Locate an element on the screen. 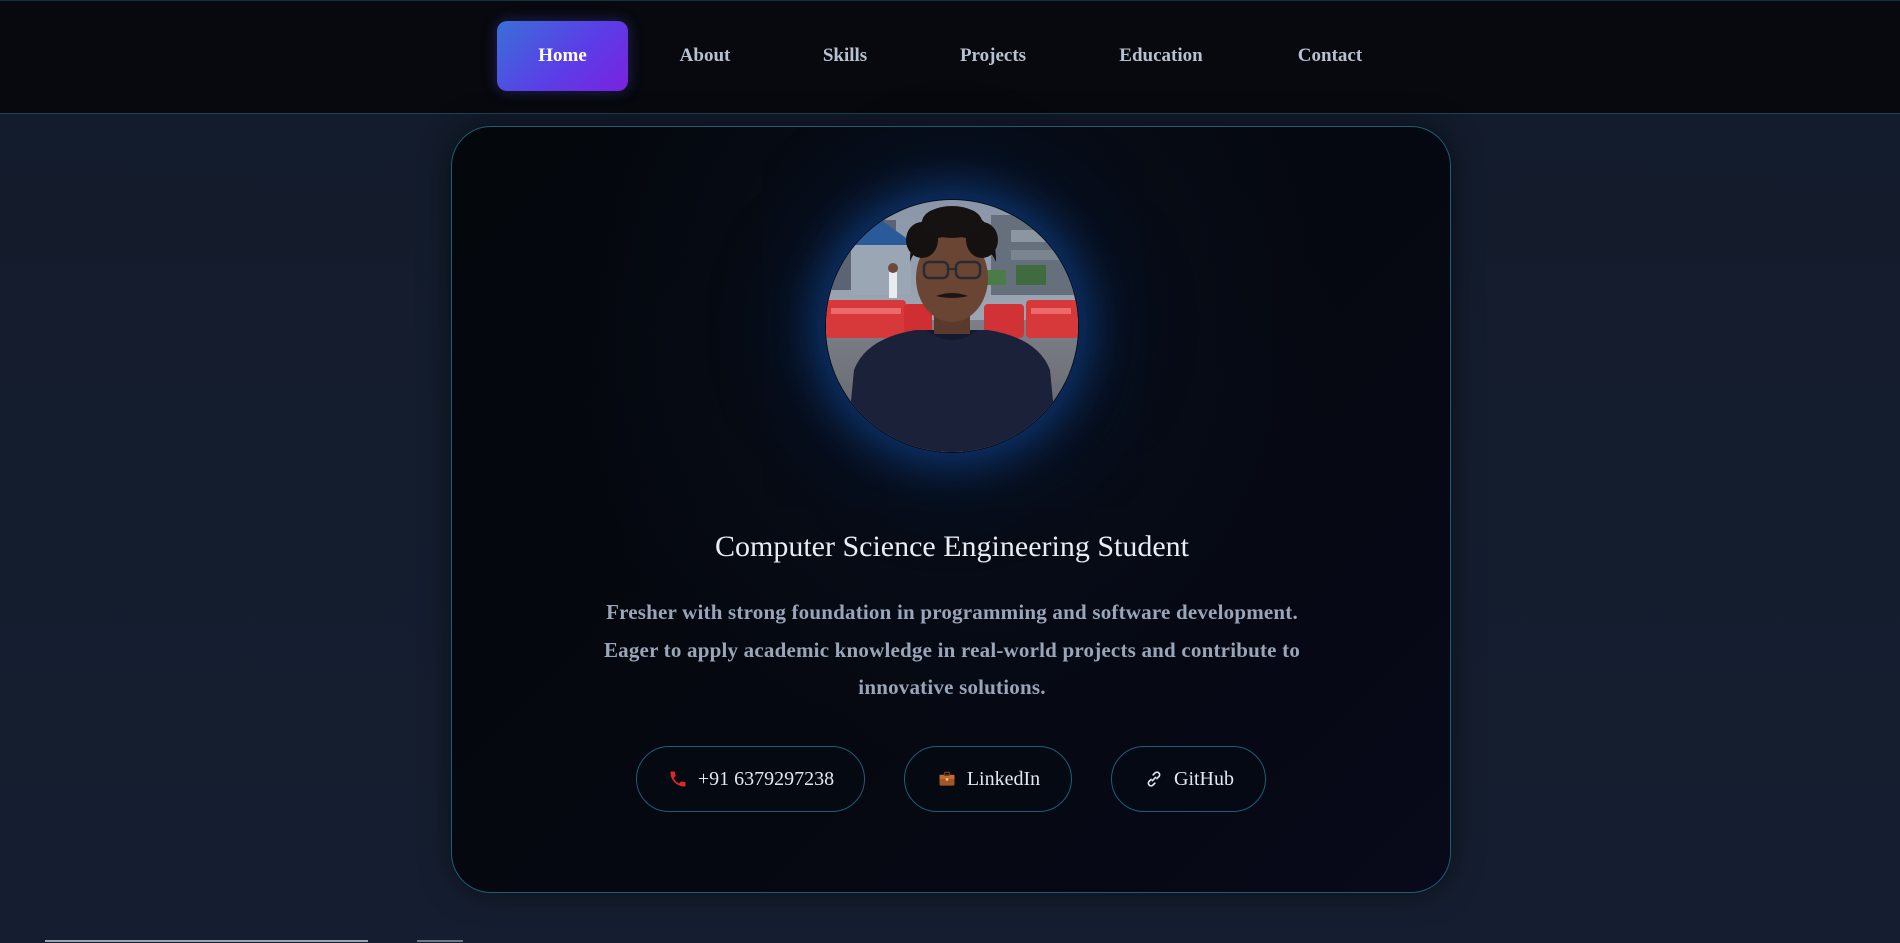  nav-home: Home is located at coordinates (562, 56).